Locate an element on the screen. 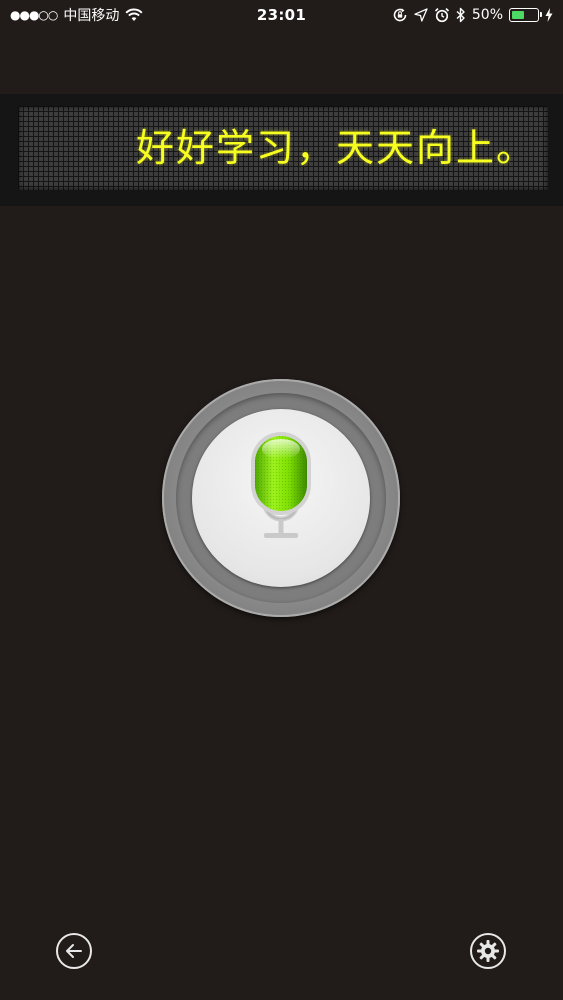 This screenshot has width=563, height=1000. location-icon is located at coordinates (421, 15).